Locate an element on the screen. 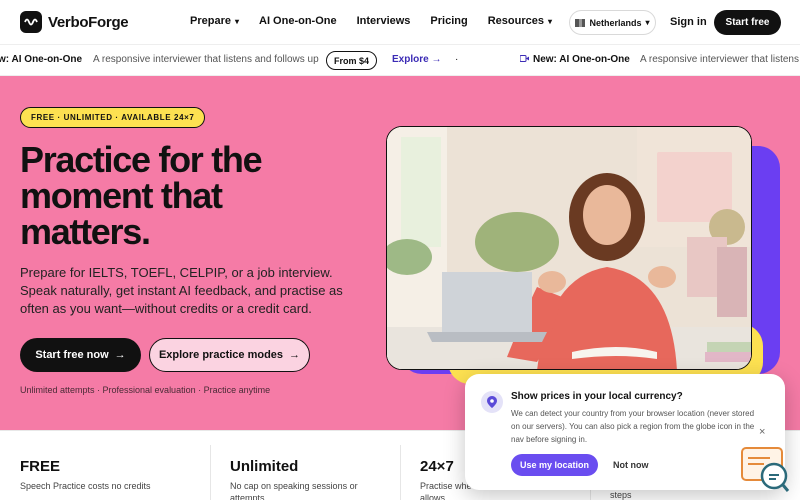 The height and width of the screenshot is (500, 800). explore-modes-button: Explore practice modes → is located at coordinates (229, 355).